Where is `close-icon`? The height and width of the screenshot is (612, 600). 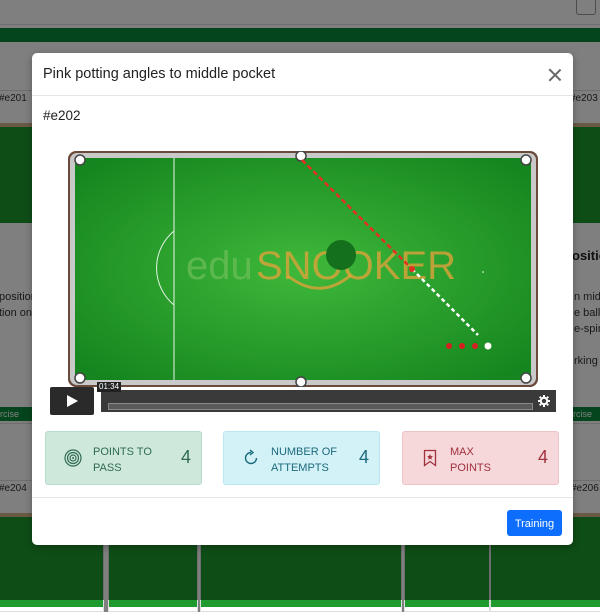 close-icon is located at coordinates (555, 75).